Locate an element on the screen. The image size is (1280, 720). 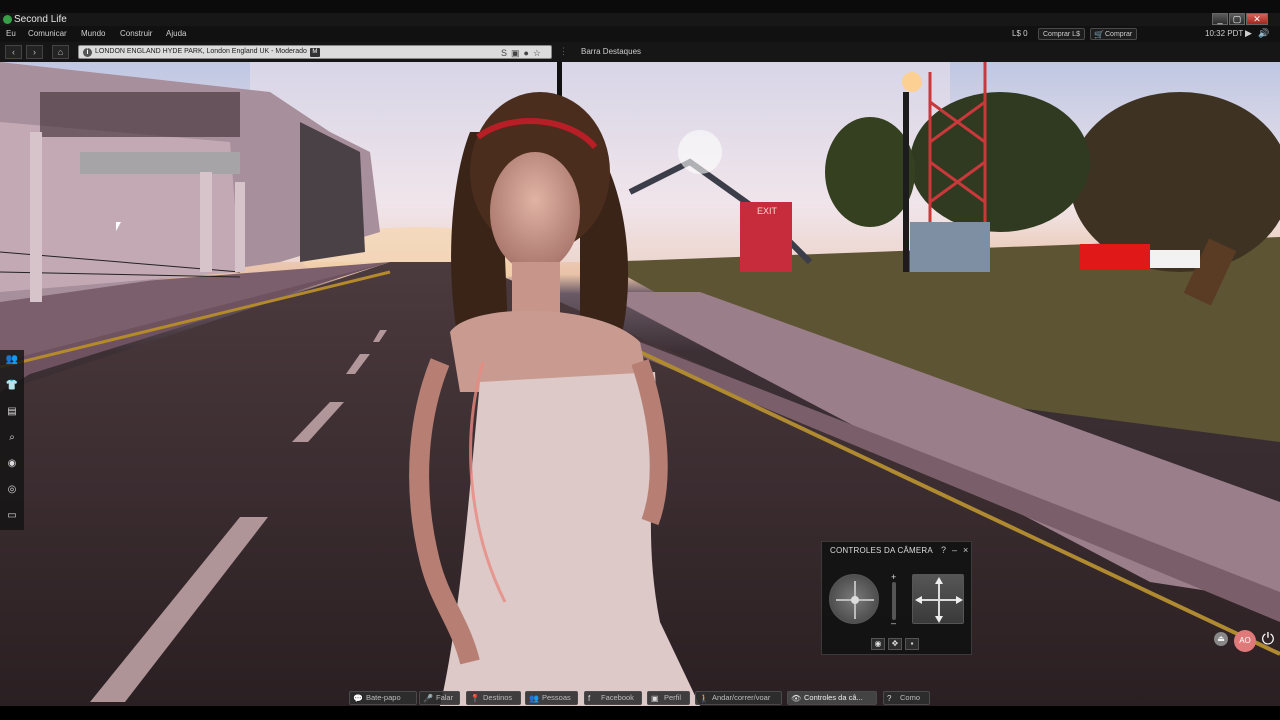
eject-icon: ⏏ is located at coordinates (1221, 639).